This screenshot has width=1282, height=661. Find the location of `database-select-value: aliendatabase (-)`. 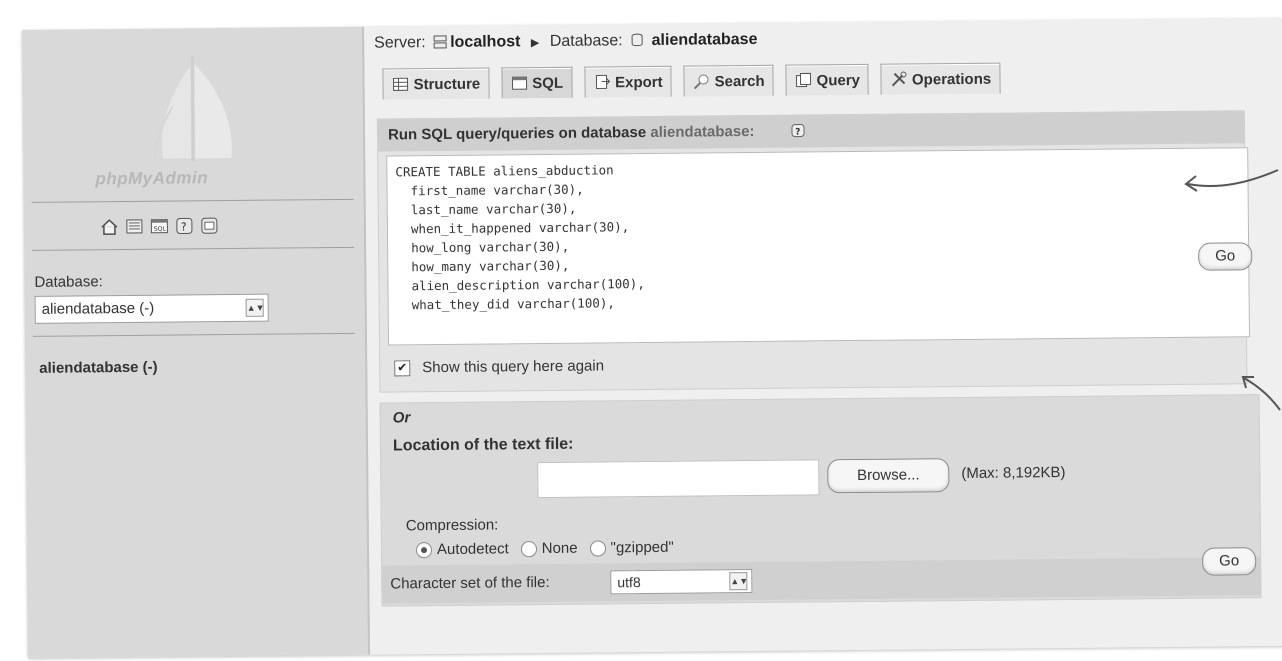

database-select-value: aliendatabase (-) is located at coordinates (98, 308).